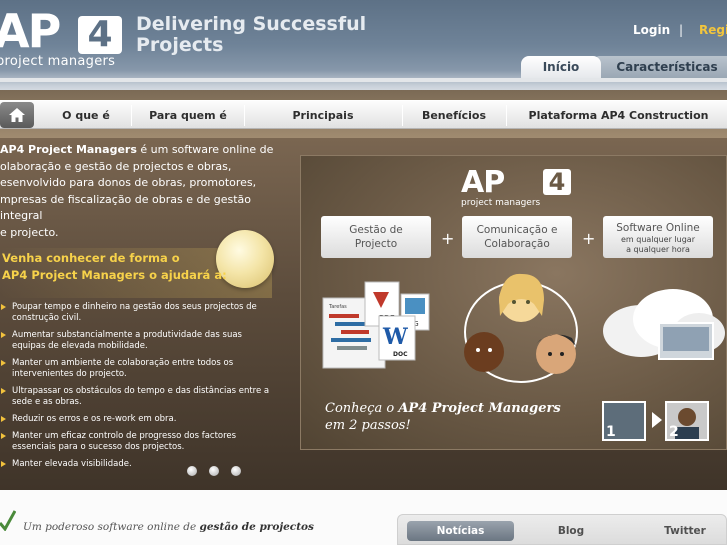  I want to click on feature-pill-gestao: Gestão de Projecto, so click(376, 237).